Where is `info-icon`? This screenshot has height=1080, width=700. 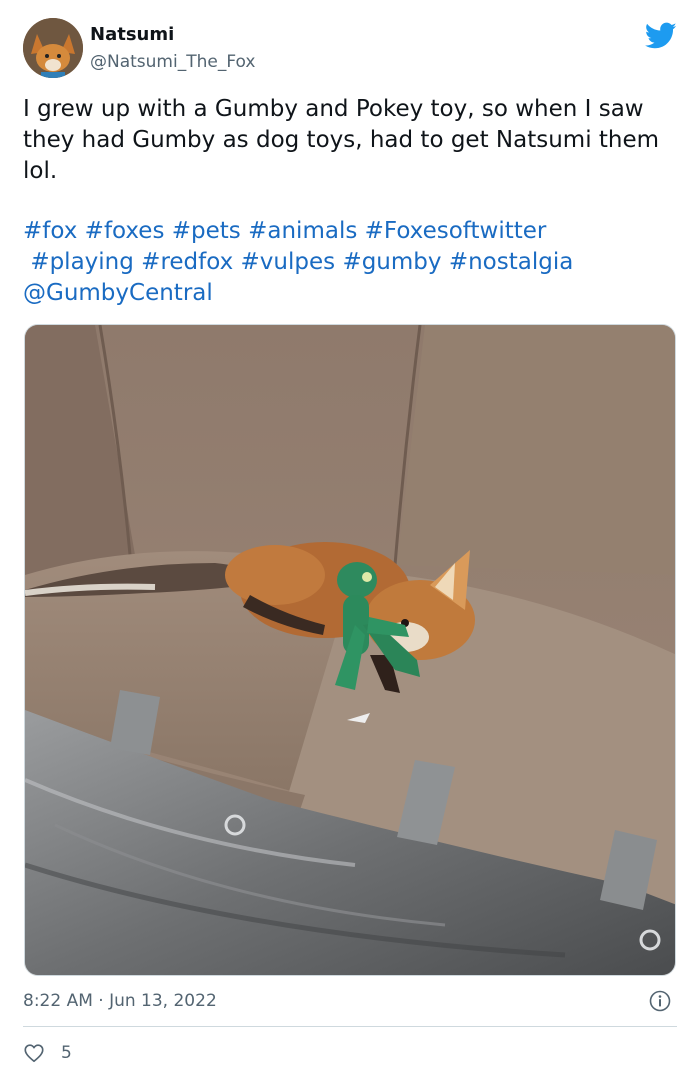 info-icon is located at coordinates (660, 1001).